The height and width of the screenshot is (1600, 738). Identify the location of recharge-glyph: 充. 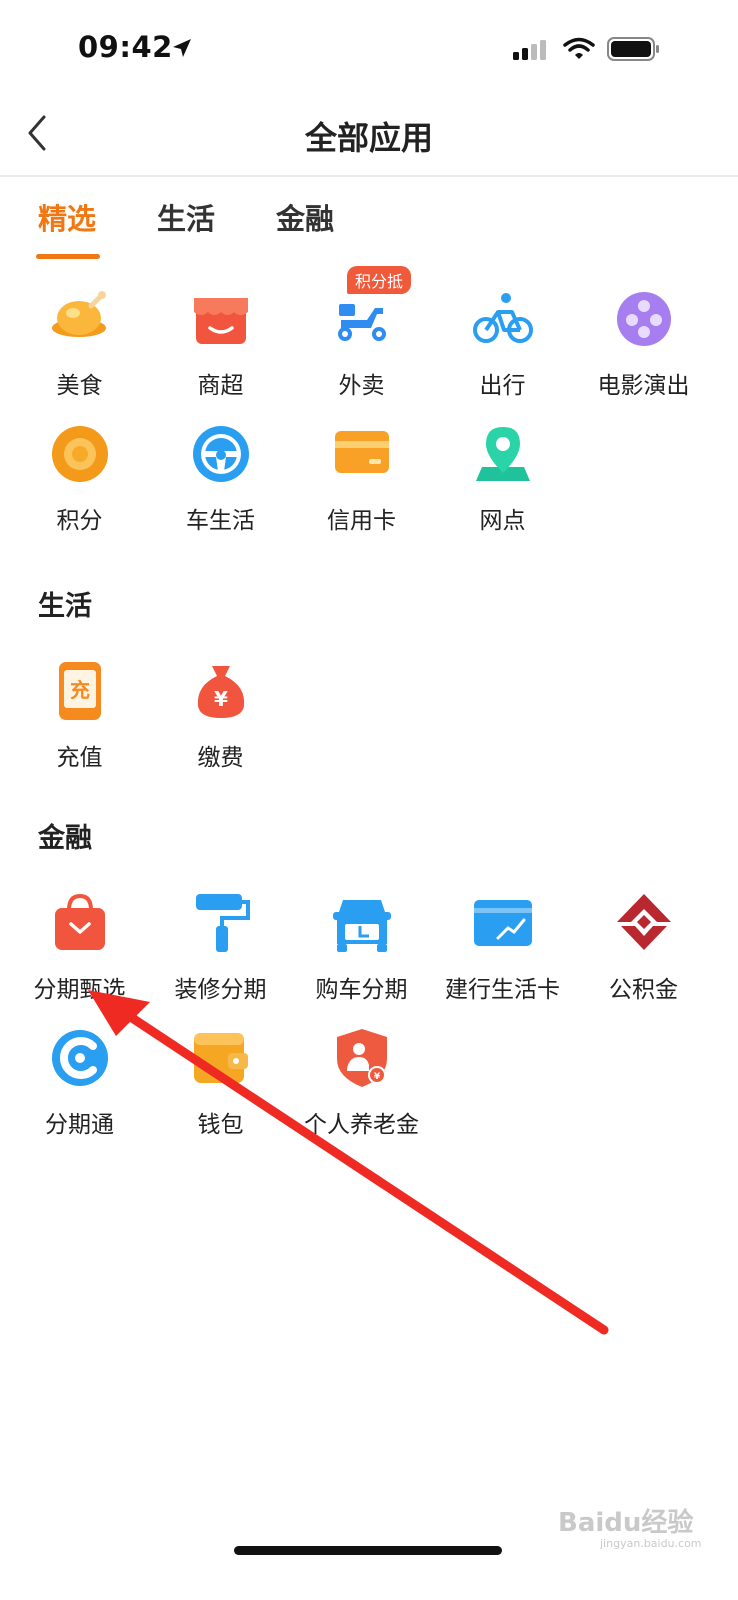
(80, 690).